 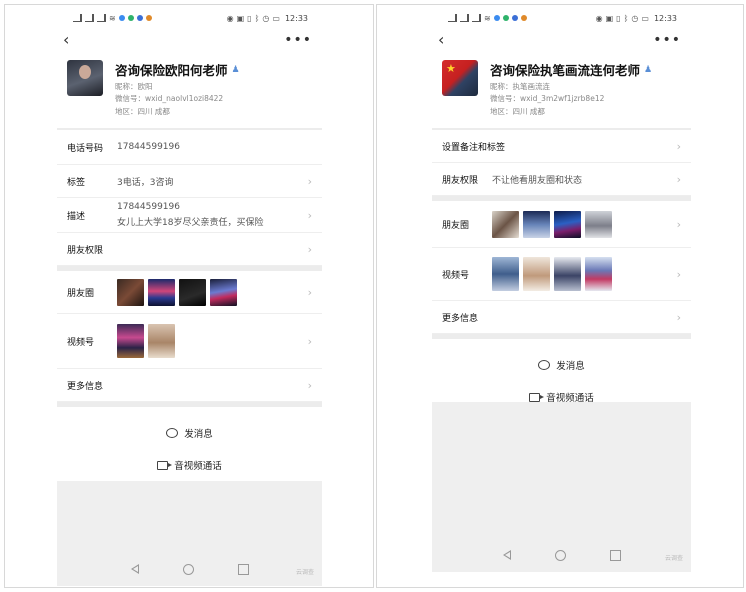 What do you see at coordinates (517, 111) in the screenshot?
I see `region: 地区：四川 成都` at bounding box center [517, 111].